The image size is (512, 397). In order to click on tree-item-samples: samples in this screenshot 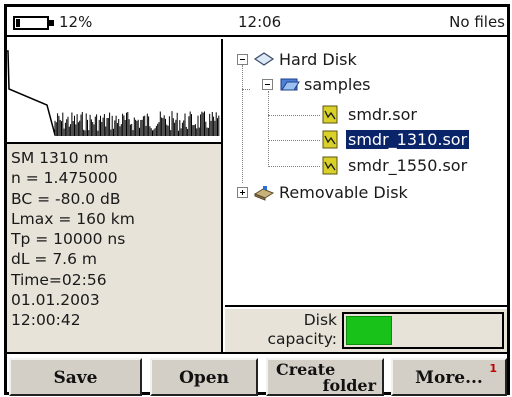, I will do `click(366, 85)`.